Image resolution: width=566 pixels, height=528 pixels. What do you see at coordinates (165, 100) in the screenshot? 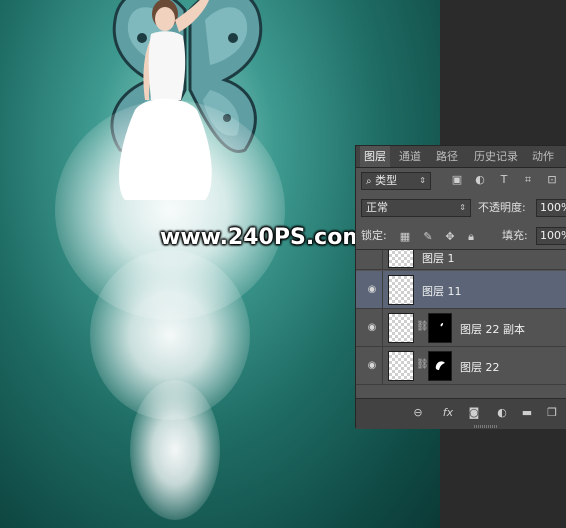
I see `woman-figure` at bounding box center [165, 100].